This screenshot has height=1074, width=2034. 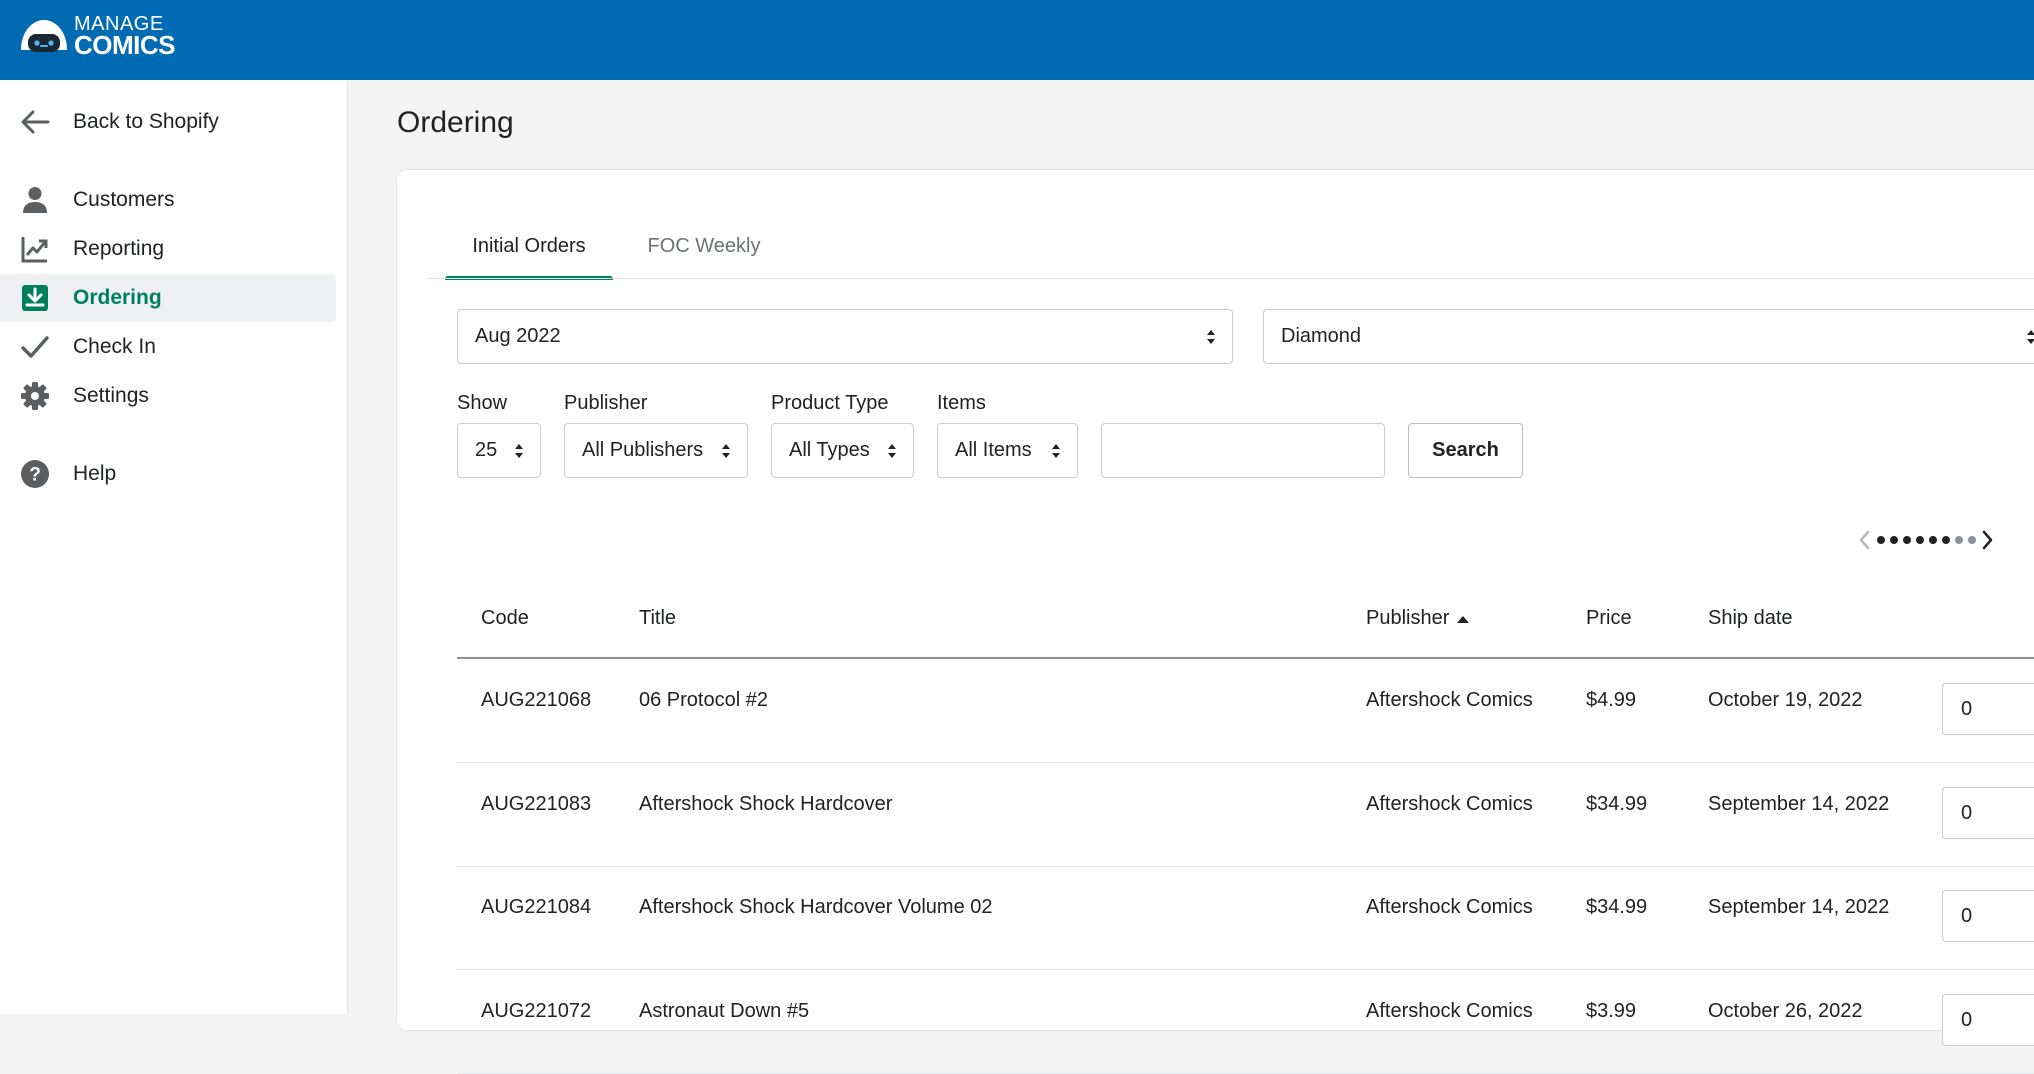 What do you see at coordinates (1408, 618) in the screenshot?
I see `column-header-publisher-label: Publisher` at bounding box center [1408, 618].